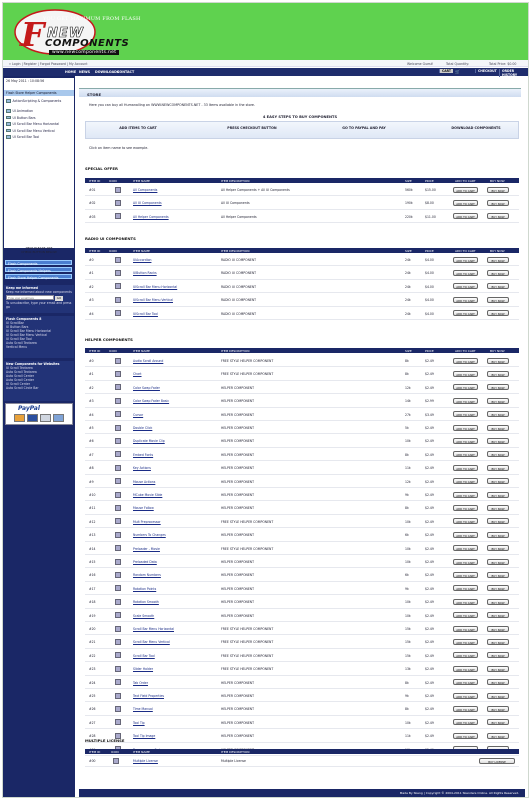 This screenshot has width=532, height=800. Describe the element at coordinates (145, 273) in the screenshot. I see `item-name-link: UIButton Racks` at that location.